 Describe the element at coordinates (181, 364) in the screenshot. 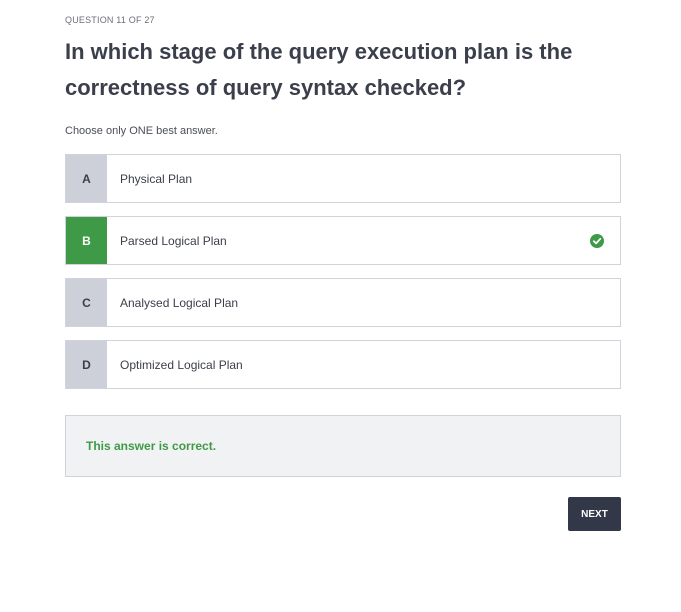

I see `option-label: Optimized Logical Plan` at that location.